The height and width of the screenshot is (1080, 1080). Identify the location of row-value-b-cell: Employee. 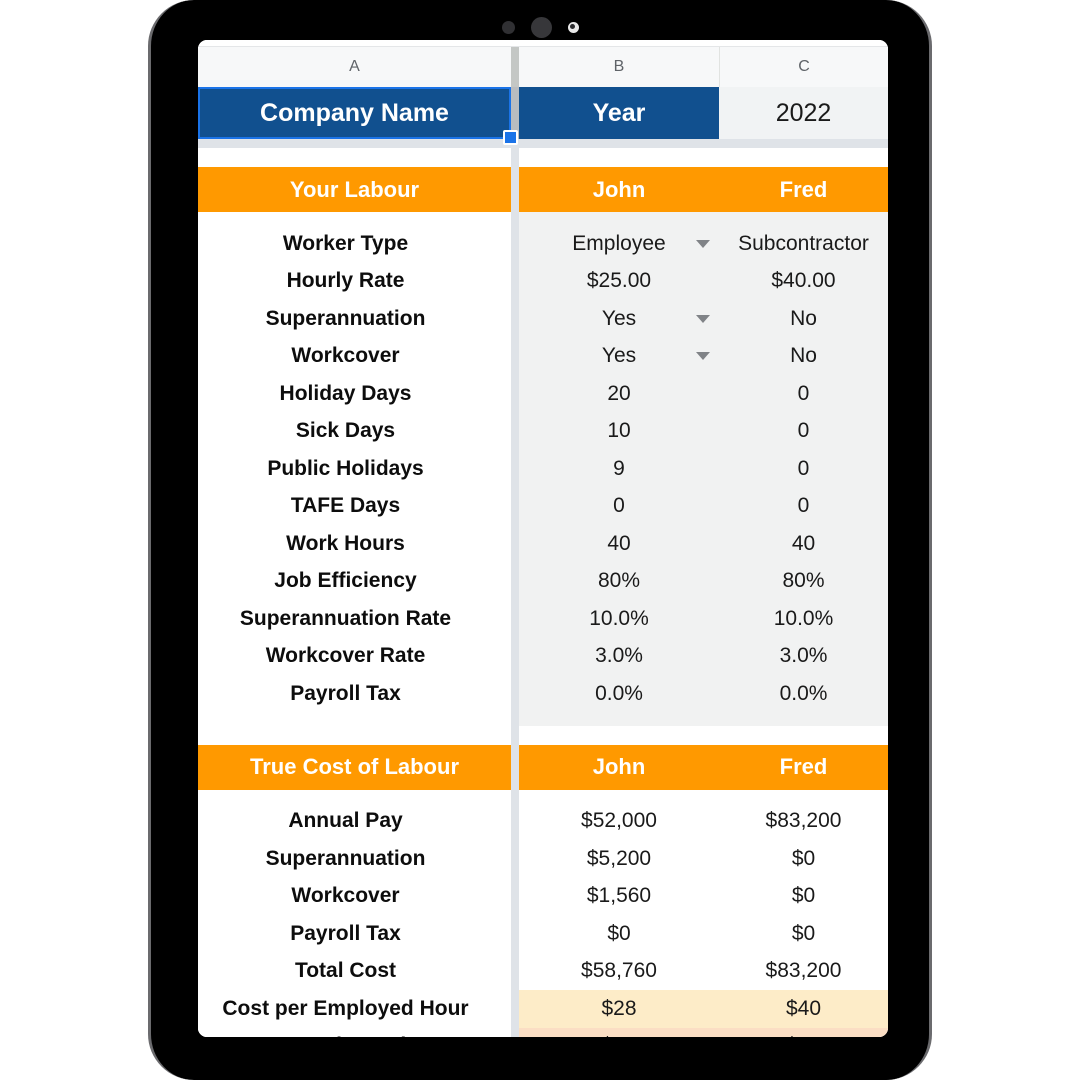
(619, 244).